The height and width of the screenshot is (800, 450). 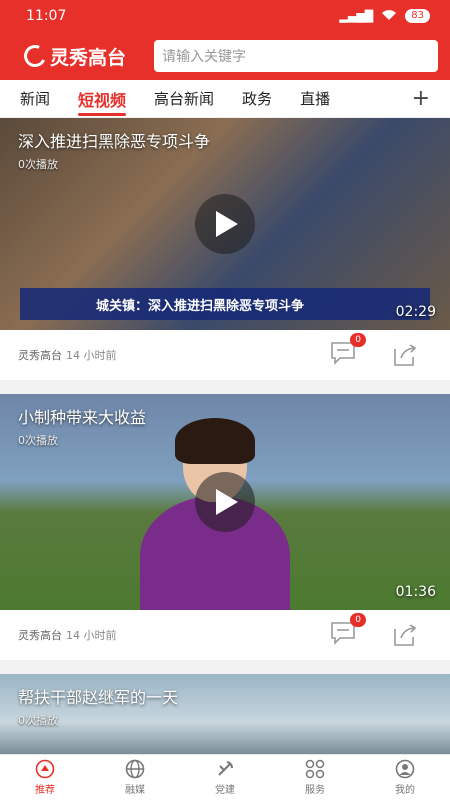 What do you see at coordinates (45, 790) in the screenshot?
I see `nav-label: 推荐` at bounding box center [45, 790].